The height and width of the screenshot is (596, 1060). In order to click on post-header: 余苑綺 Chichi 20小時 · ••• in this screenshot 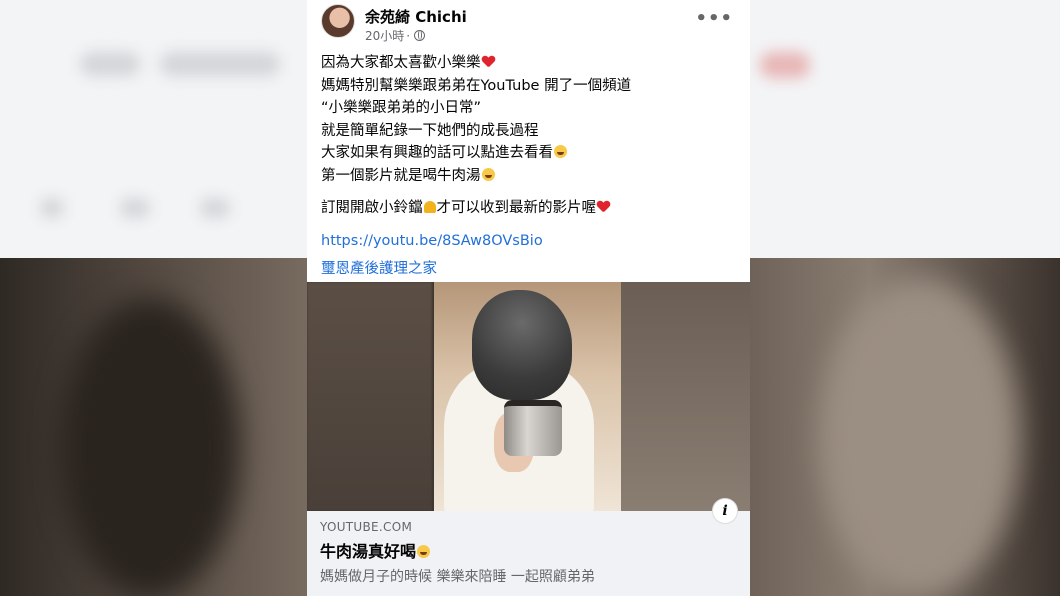, I will do `click(531, 24)`.